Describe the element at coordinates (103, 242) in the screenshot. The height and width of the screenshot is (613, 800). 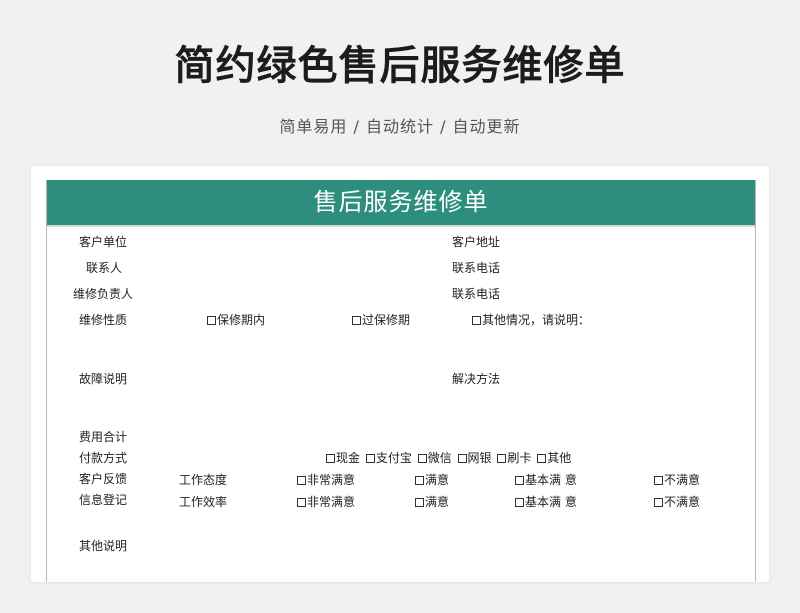
I see `label-customer-unit: 客户单位` at that location.